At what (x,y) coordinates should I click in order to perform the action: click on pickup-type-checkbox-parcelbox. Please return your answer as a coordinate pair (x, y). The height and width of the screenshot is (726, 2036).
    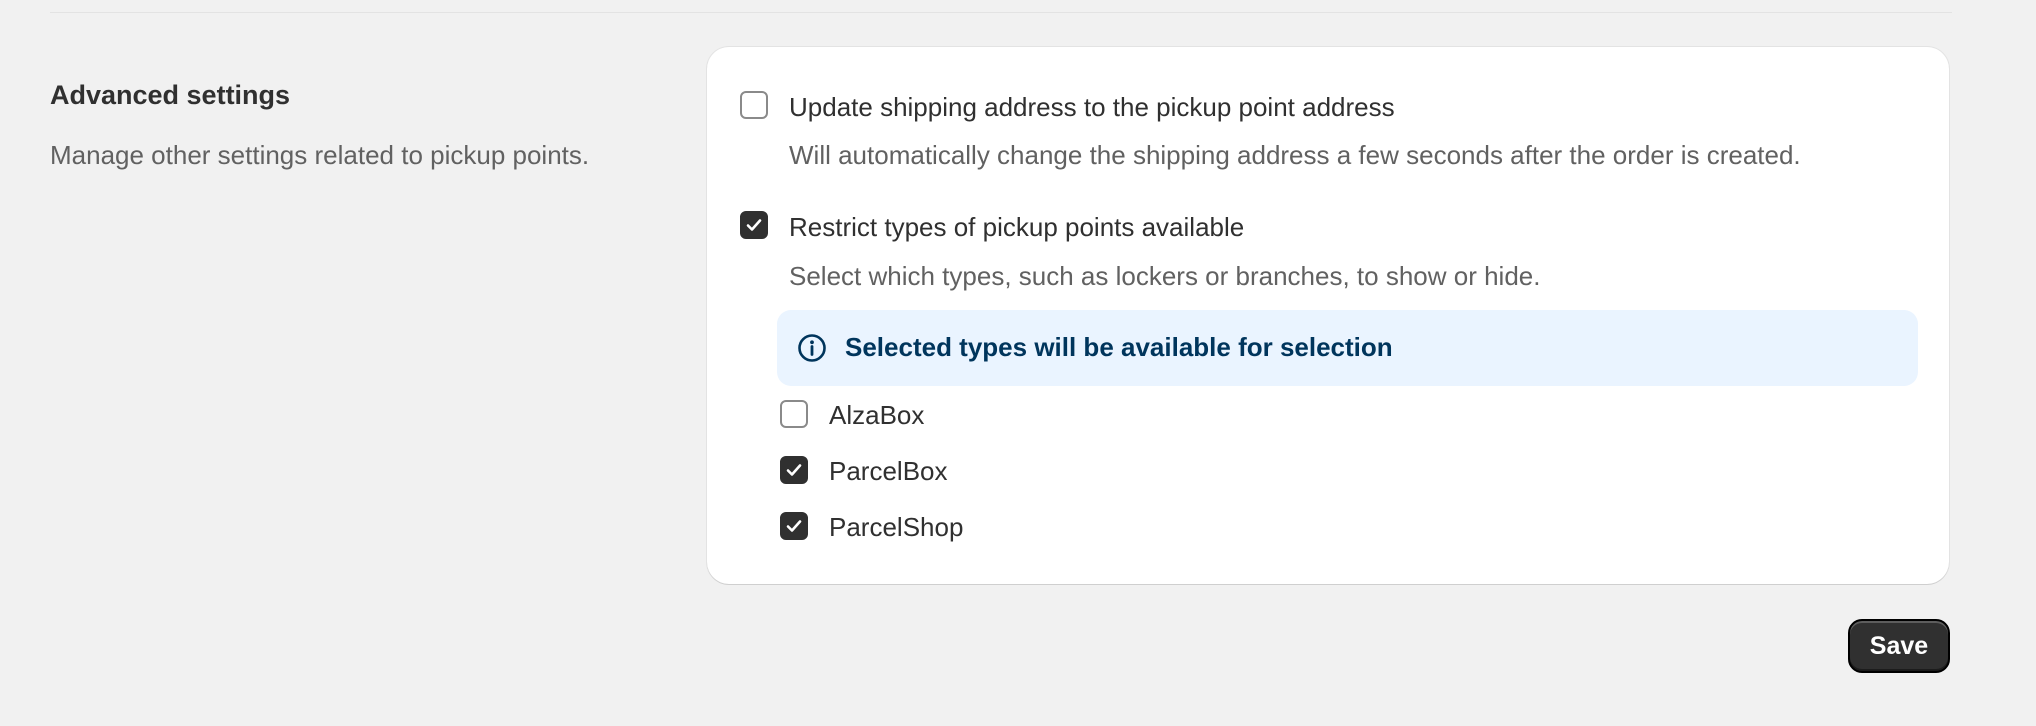
    Looking at the image, I should click on (794, 470).